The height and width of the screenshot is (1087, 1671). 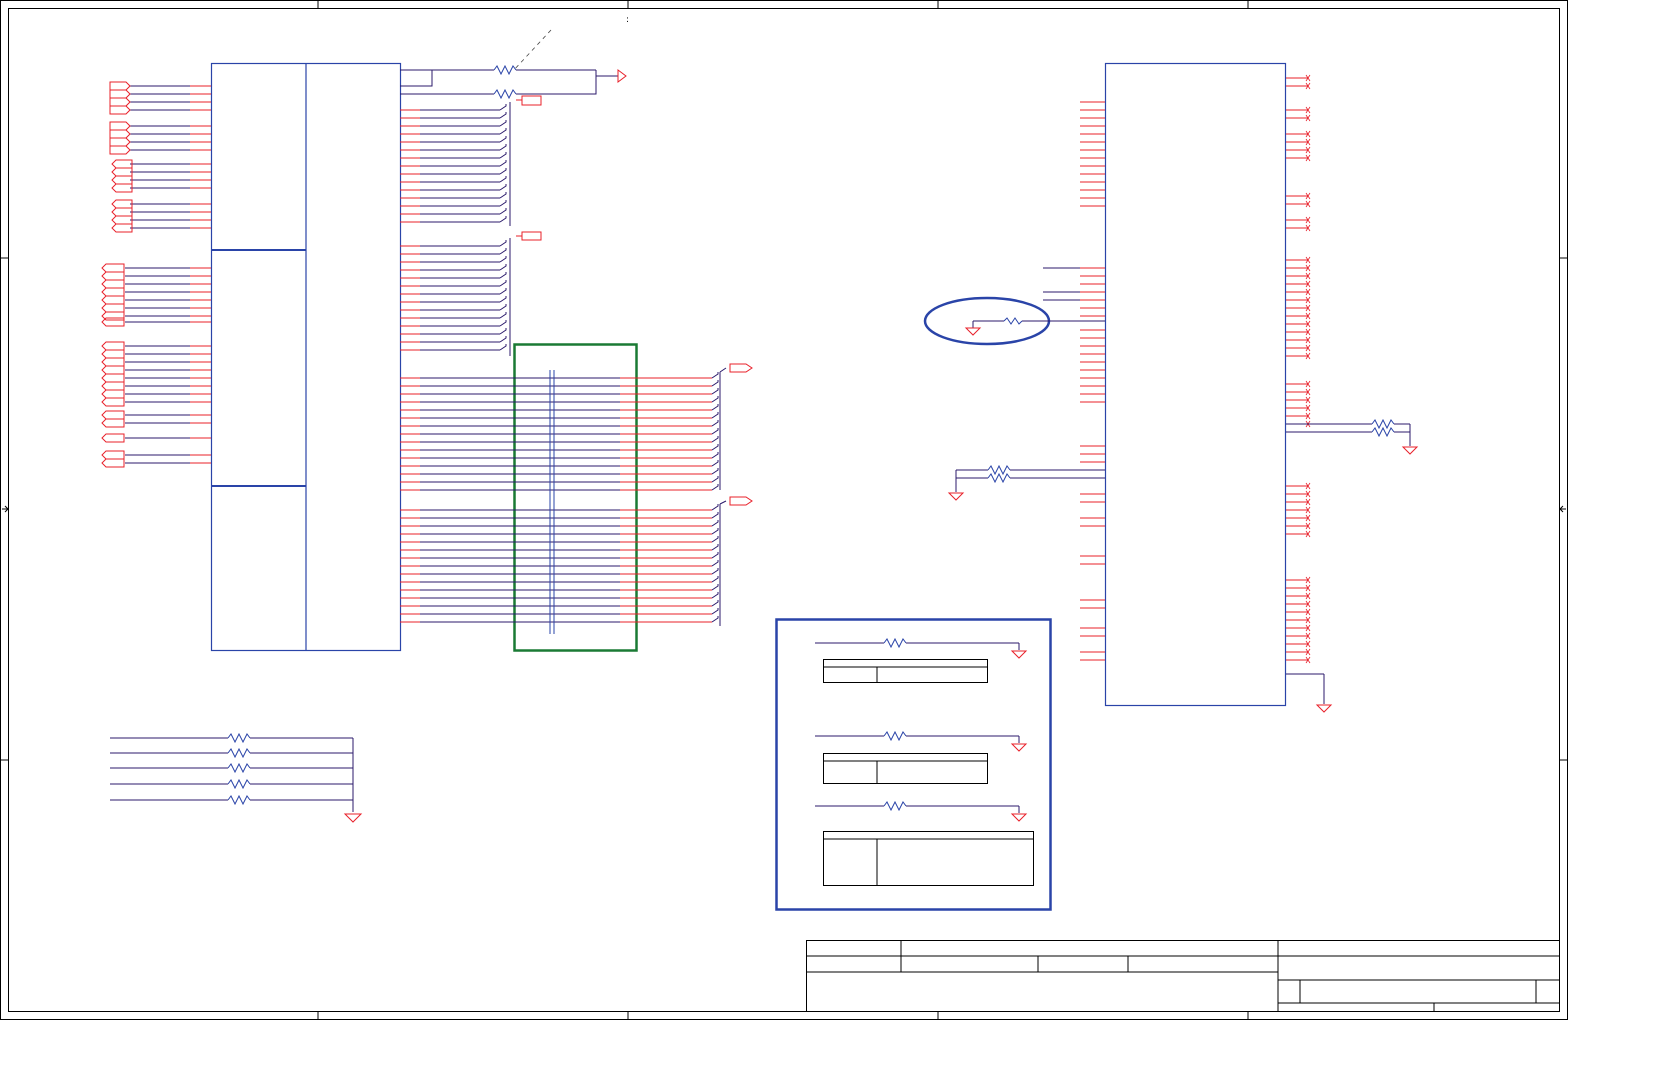 I want to click on bottom-left-resistors, so click(x=353, y=780).